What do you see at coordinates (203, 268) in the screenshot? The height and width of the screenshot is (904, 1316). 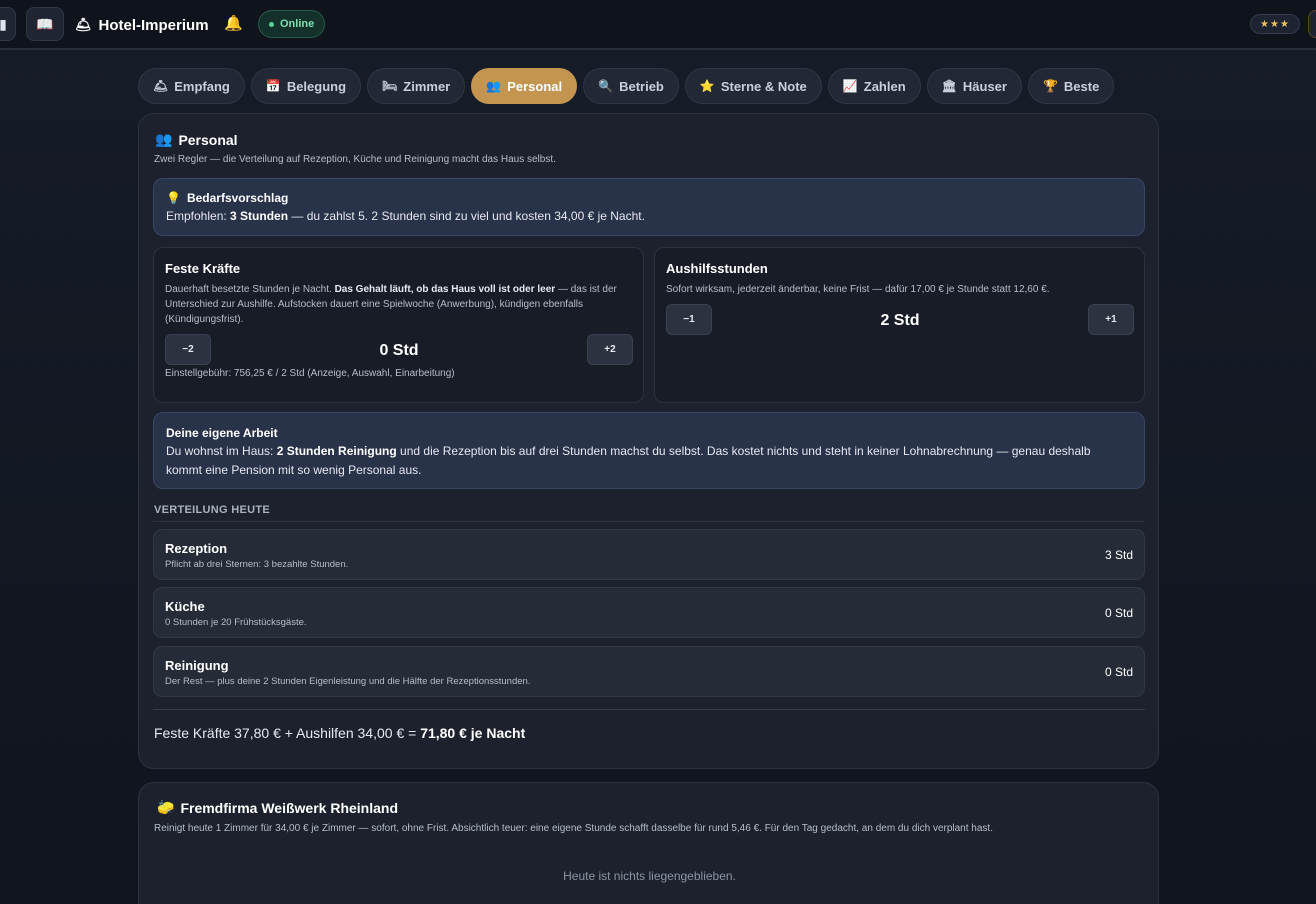 I see `fixed-staff-title: Feste Kräfte` at bounding box center [203, 268].